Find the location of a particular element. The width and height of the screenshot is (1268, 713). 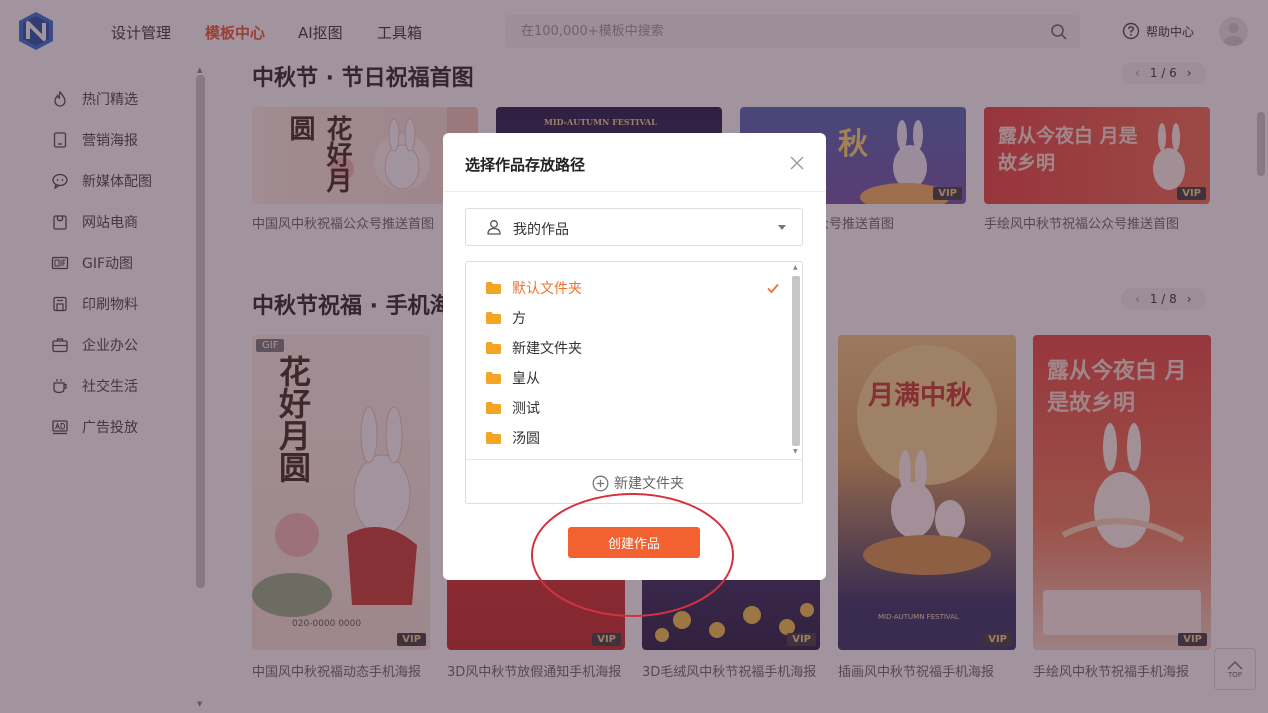

folder-item-new: 新建文件夹 is located at coordinates (534, 348).